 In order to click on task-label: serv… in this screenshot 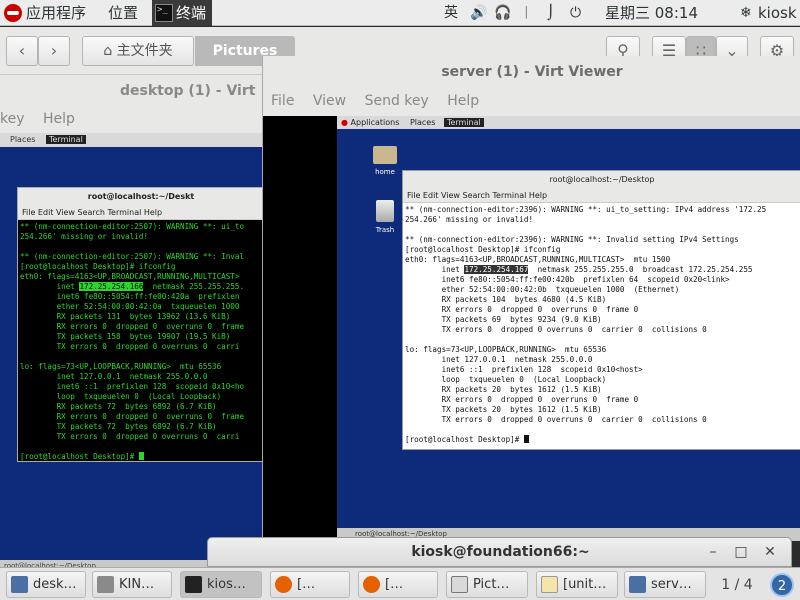, I will do `click(671, 584)`.